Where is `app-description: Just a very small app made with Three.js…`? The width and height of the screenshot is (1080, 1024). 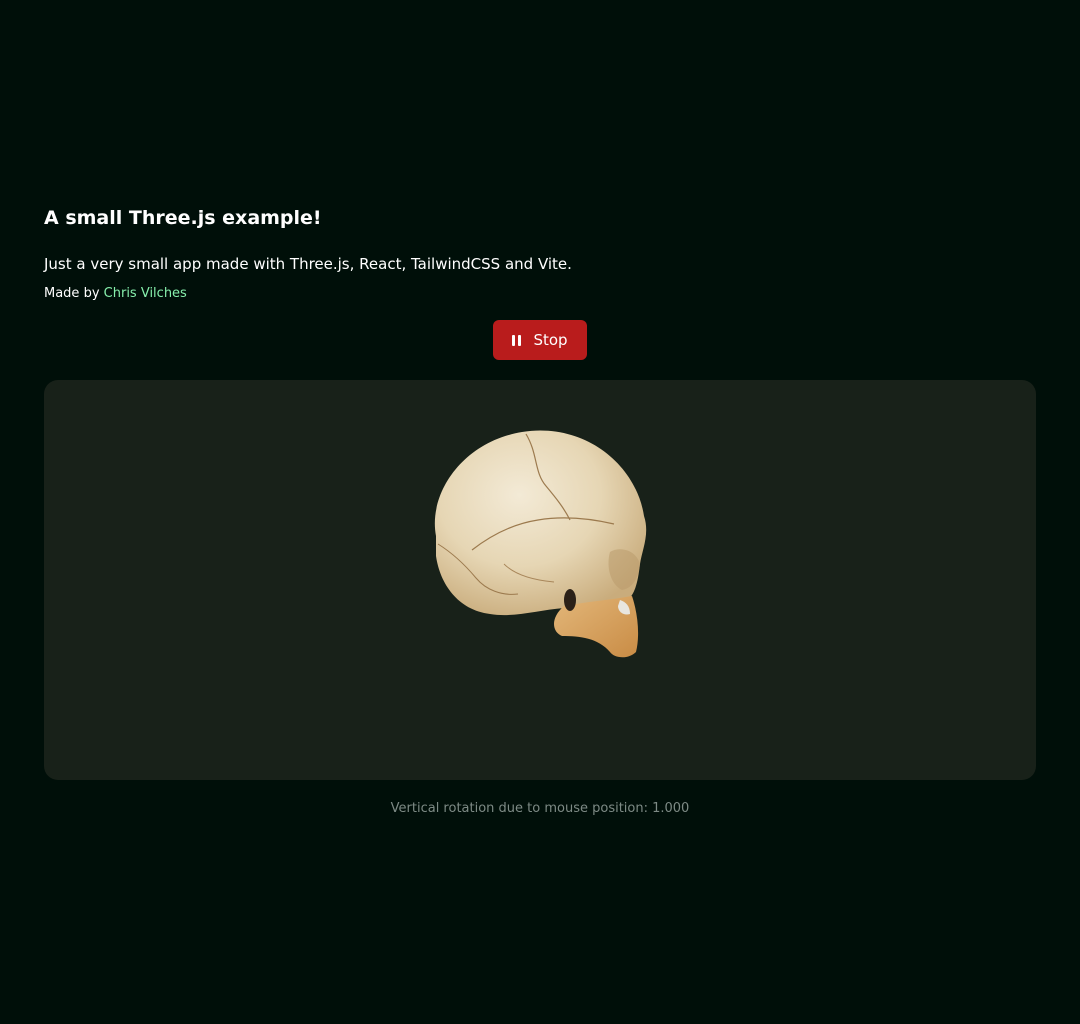 app-description: Just a very small app made with Three.js… is located at coordinates (308, 264).